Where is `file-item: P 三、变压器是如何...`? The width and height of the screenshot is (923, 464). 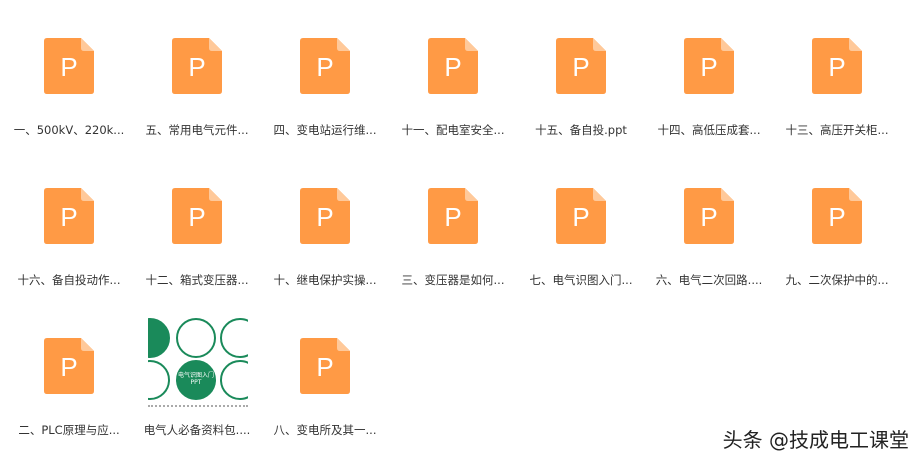
file-item: P 三、变压器是如何... is located at coordinates (453, 225).